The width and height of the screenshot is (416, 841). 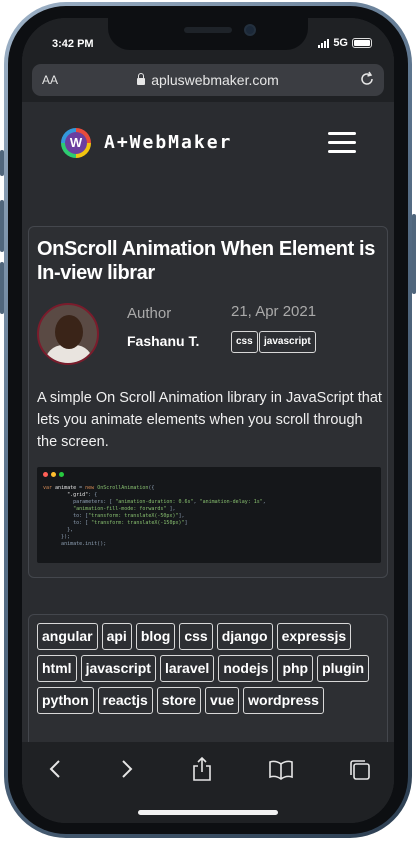 I want to click on tabs-icon, so click(x=360, y=770).